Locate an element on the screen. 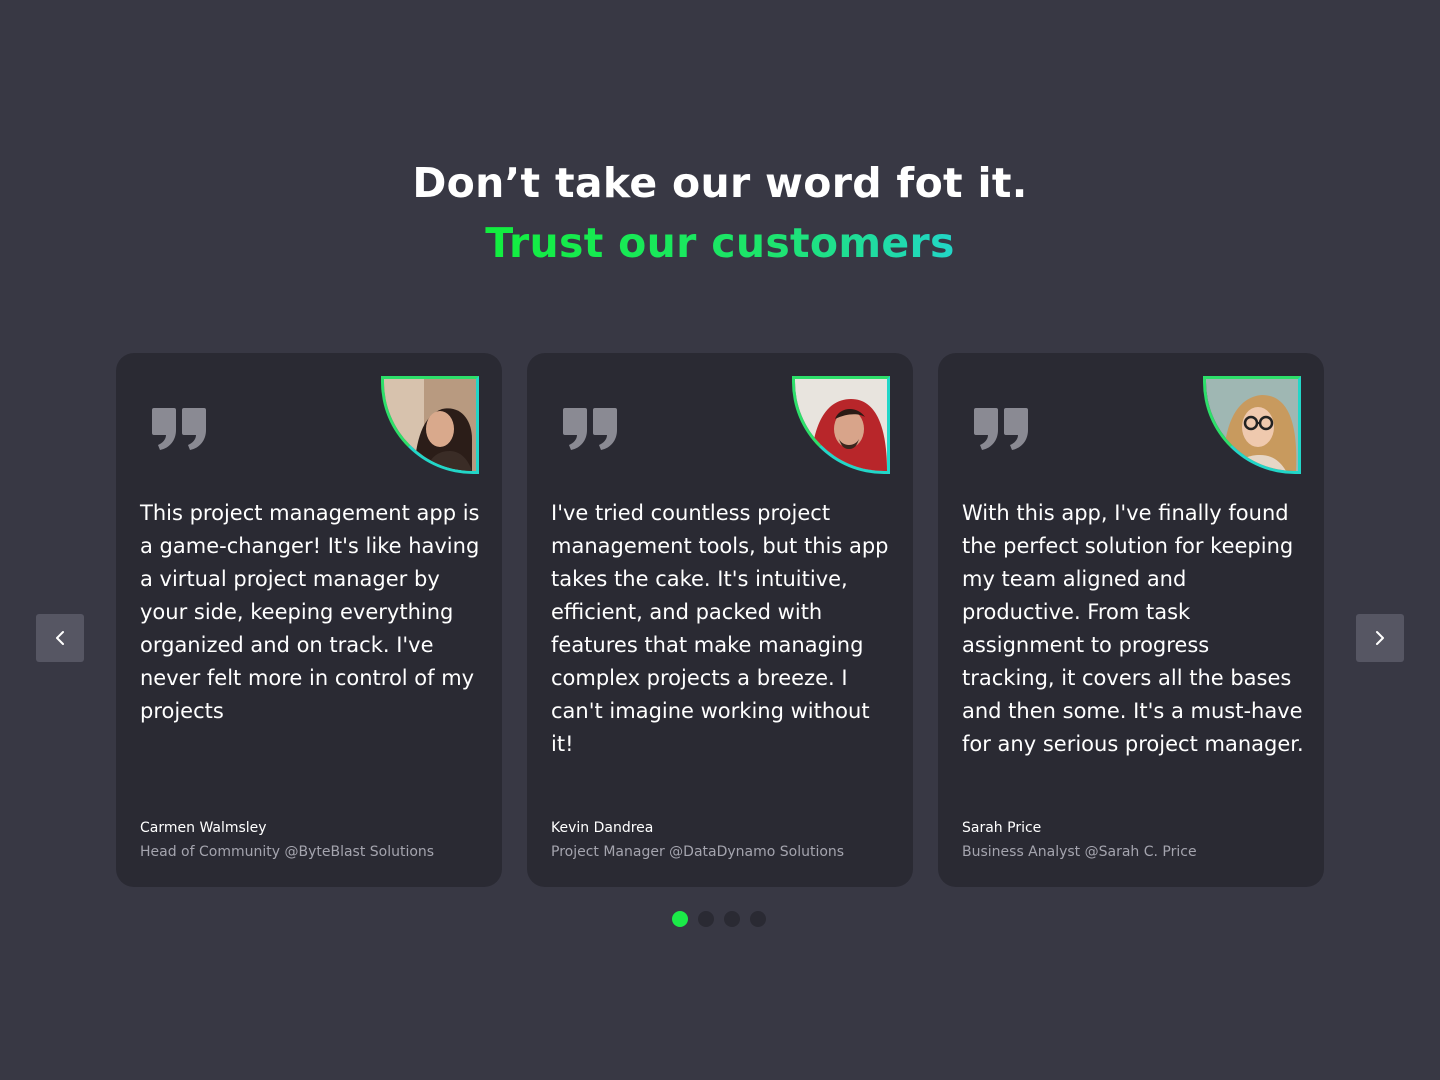 The height and width of the screenshot is (1080, 1440). carousel-next-button is located at coordinates (1380, 638).